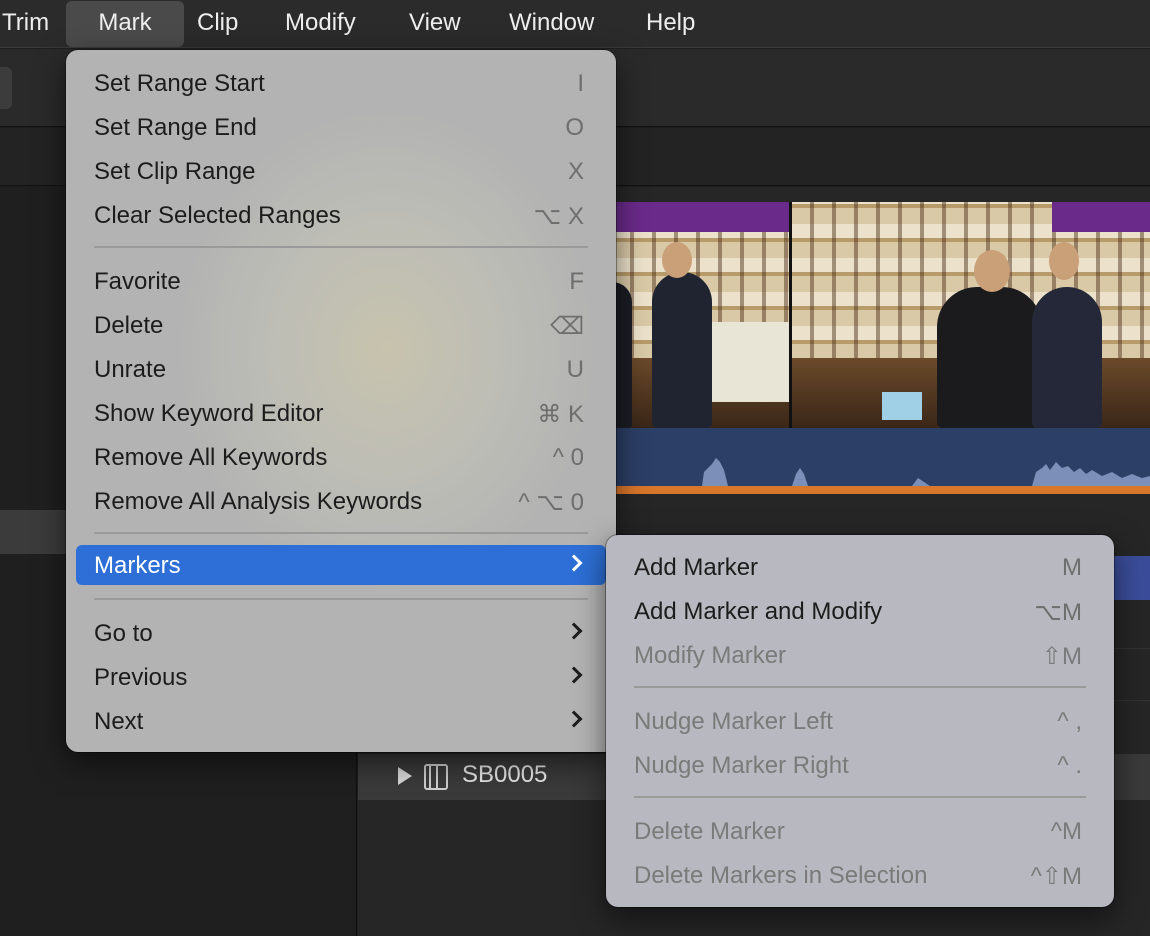 The height and width of the screenshot is (936, 1150). I want to click on menubar-item-window: Window, so click(564, 23).